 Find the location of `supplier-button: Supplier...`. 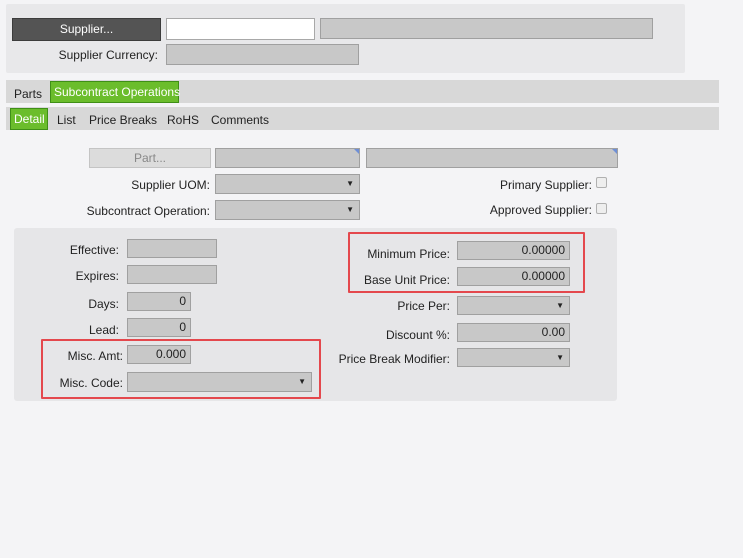

supplier-button: Supplier... is located at coordinates (86, 29).